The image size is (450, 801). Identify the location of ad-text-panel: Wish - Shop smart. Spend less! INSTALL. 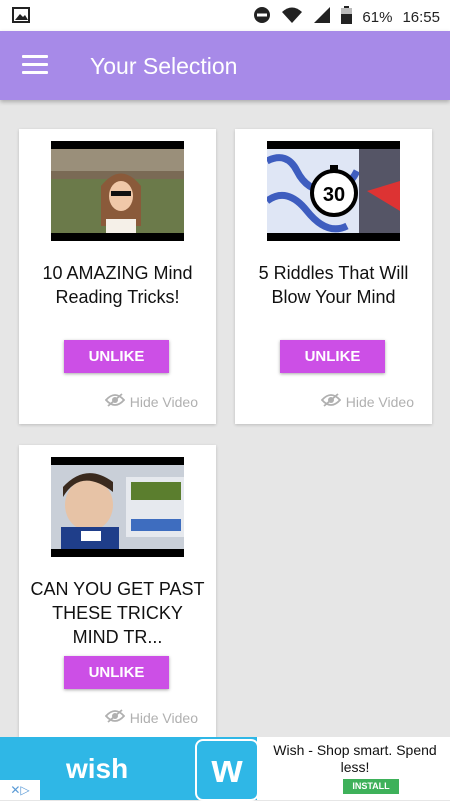
(353, 768).